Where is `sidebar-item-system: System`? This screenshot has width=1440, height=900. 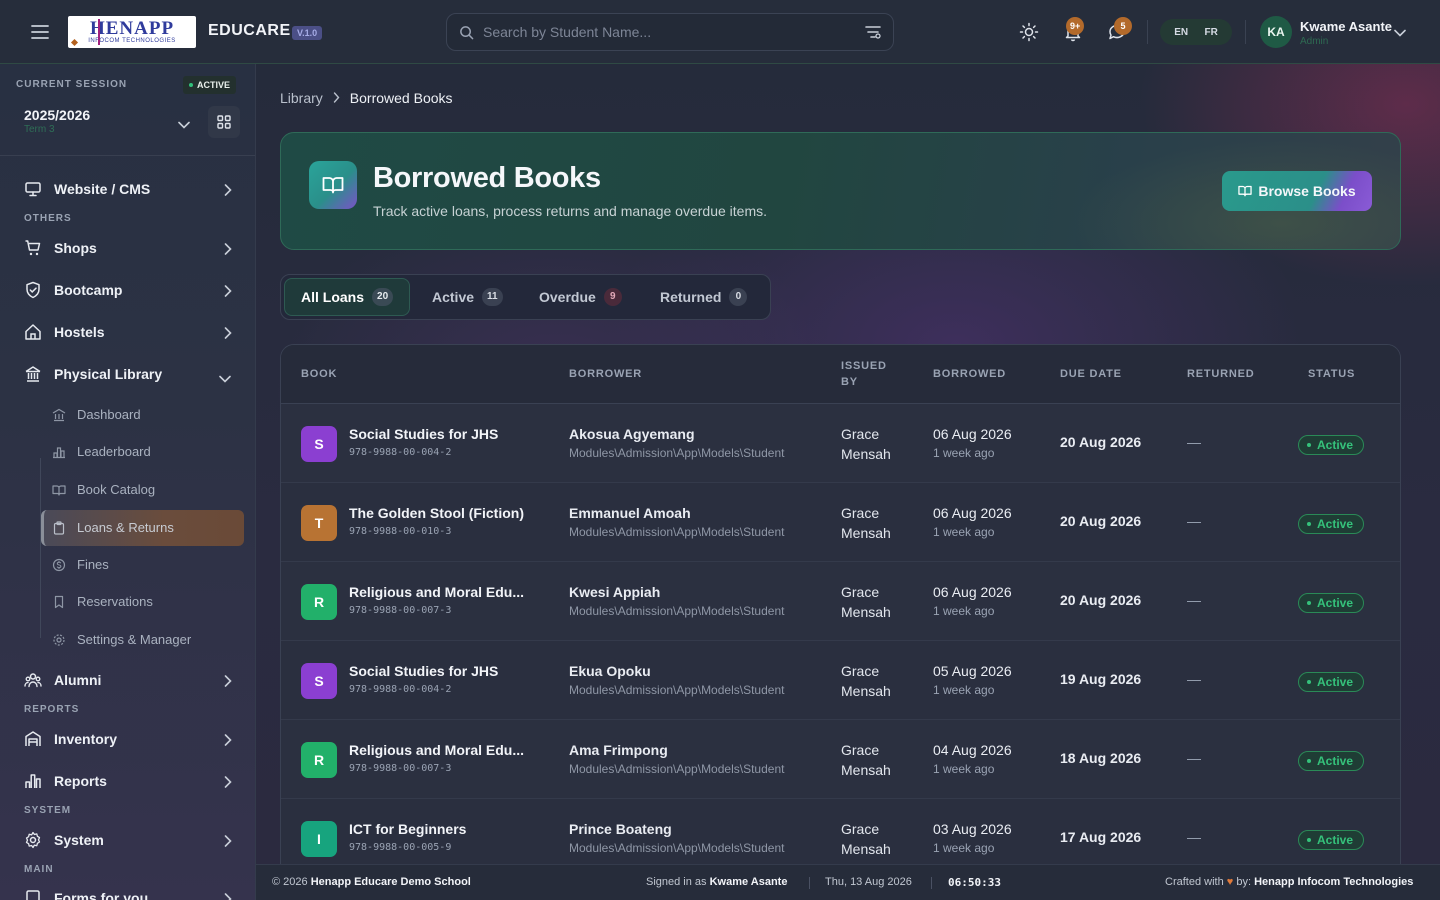
sidebar-item-system: System is located at coordinates (128, 840).